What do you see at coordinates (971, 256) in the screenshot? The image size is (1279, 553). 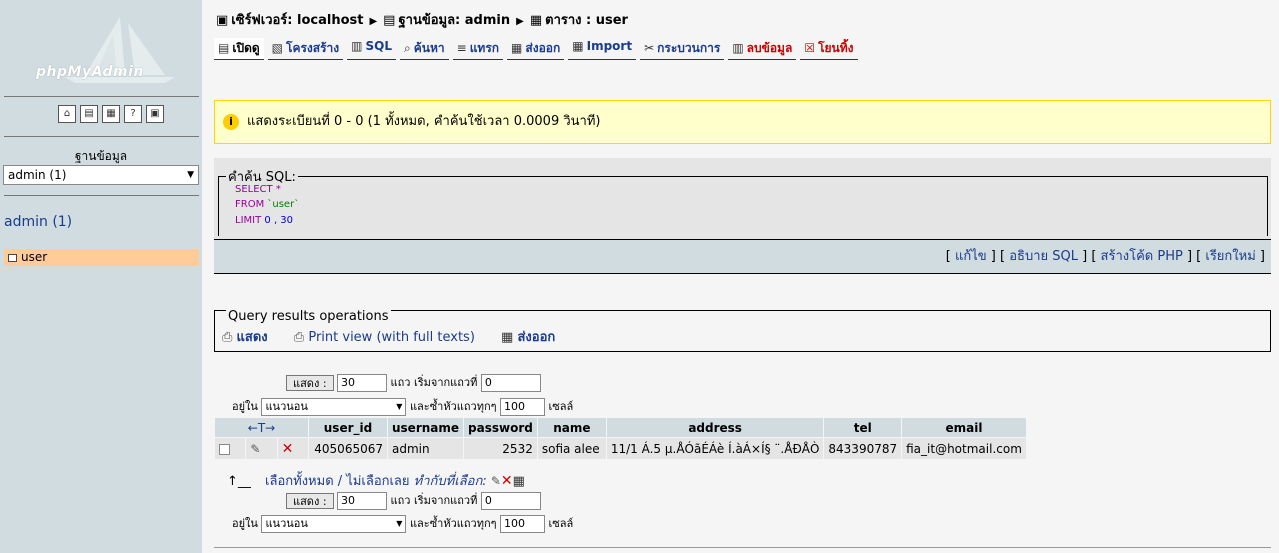 I see `edit-sql-link: แก้ไข` at bounding box center [971, 256].